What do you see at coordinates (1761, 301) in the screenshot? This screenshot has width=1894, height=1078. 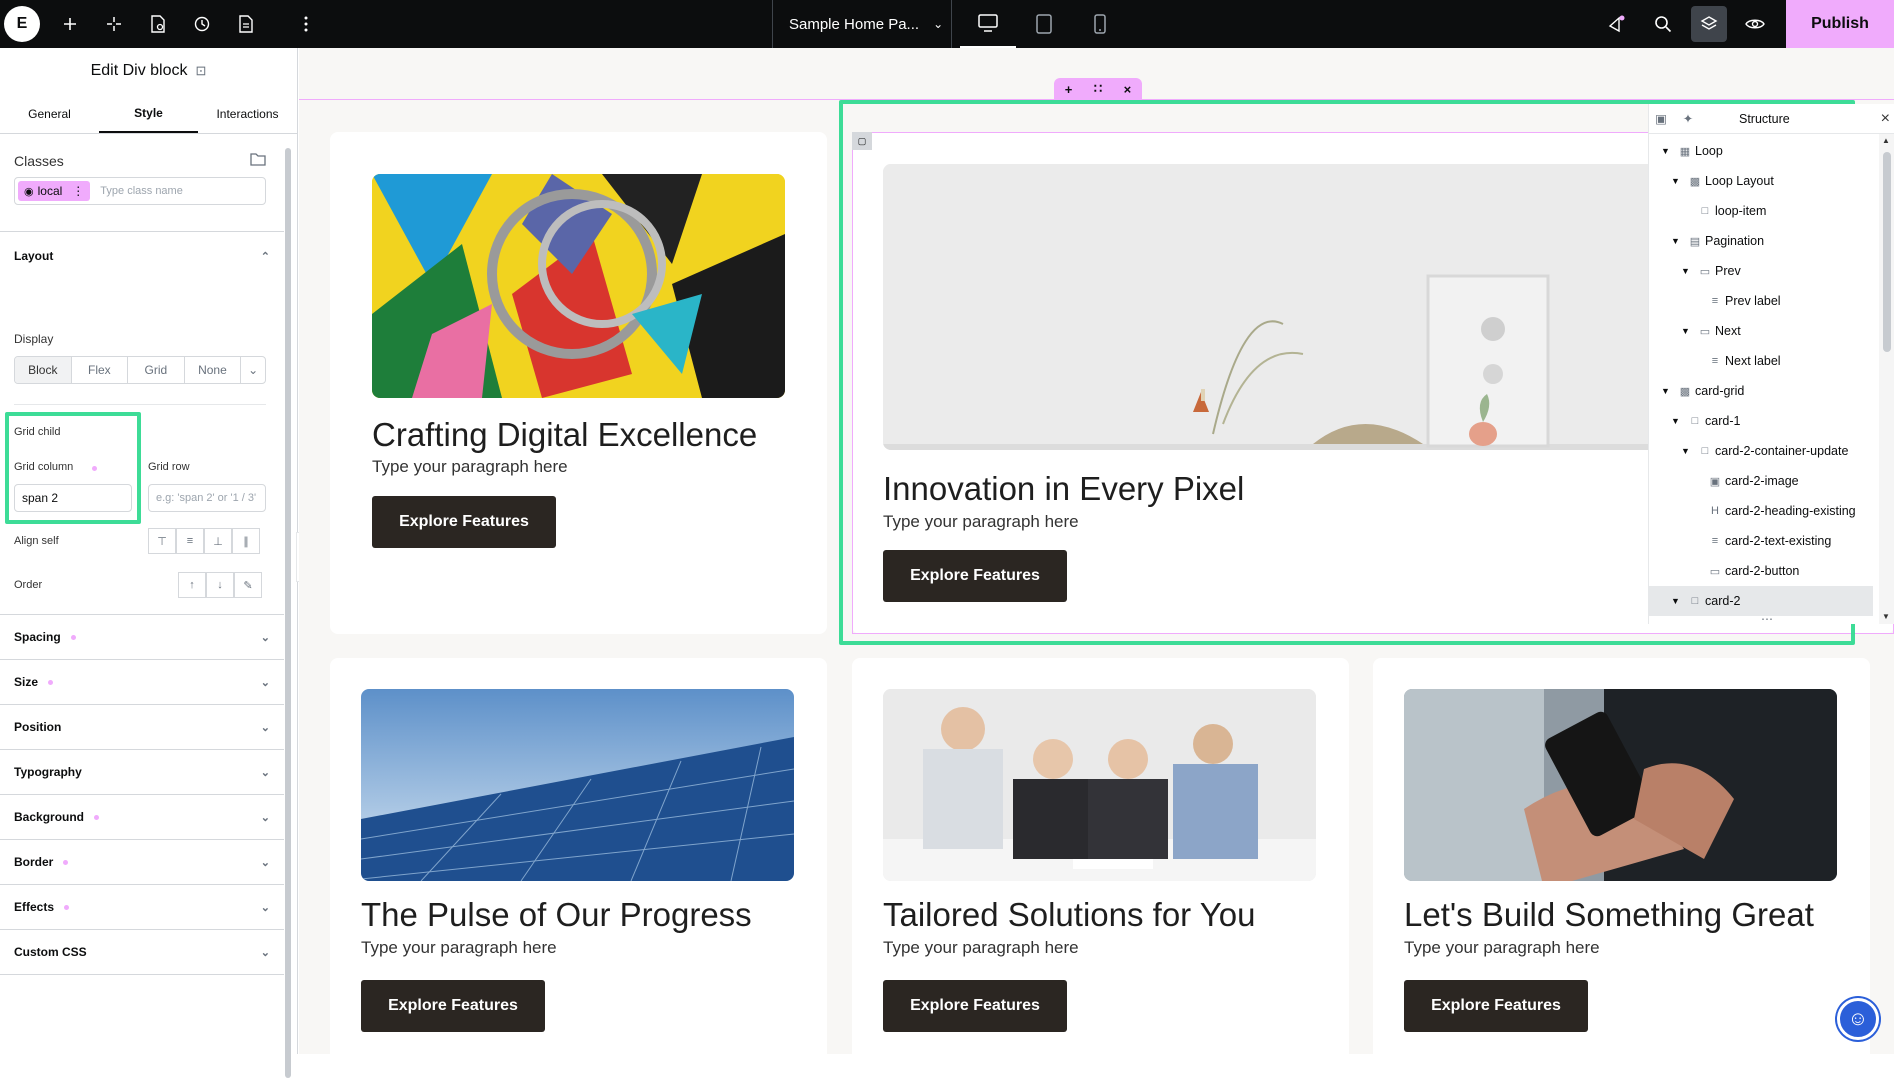 I see `tree-item-prev-label: ≡ Prev label` at bounding box center [1761, 301].